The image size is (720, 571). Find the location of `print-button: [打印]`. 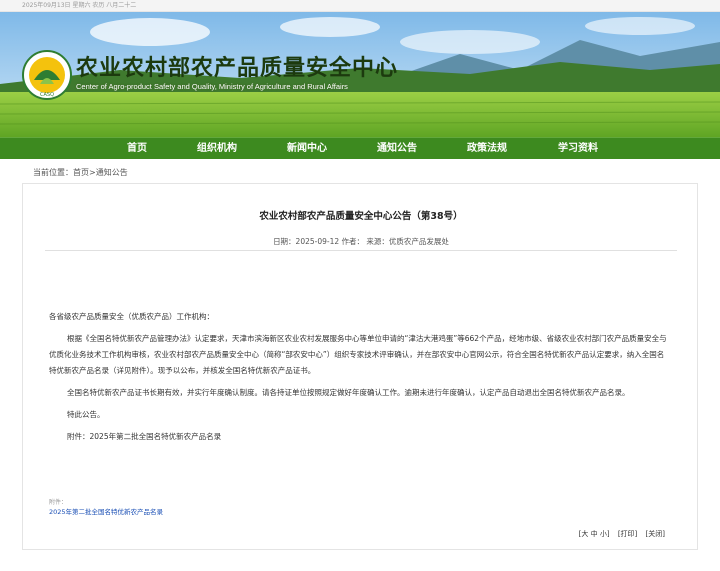

print-button: [打印] is located at coordinates (627, 534).